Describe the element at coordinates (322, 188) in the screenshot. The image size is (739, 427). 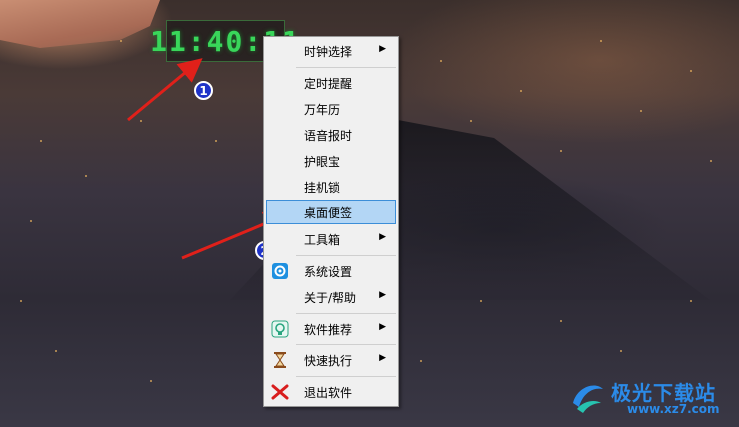
I see `menu-item-label: 挂机锁` at that location.